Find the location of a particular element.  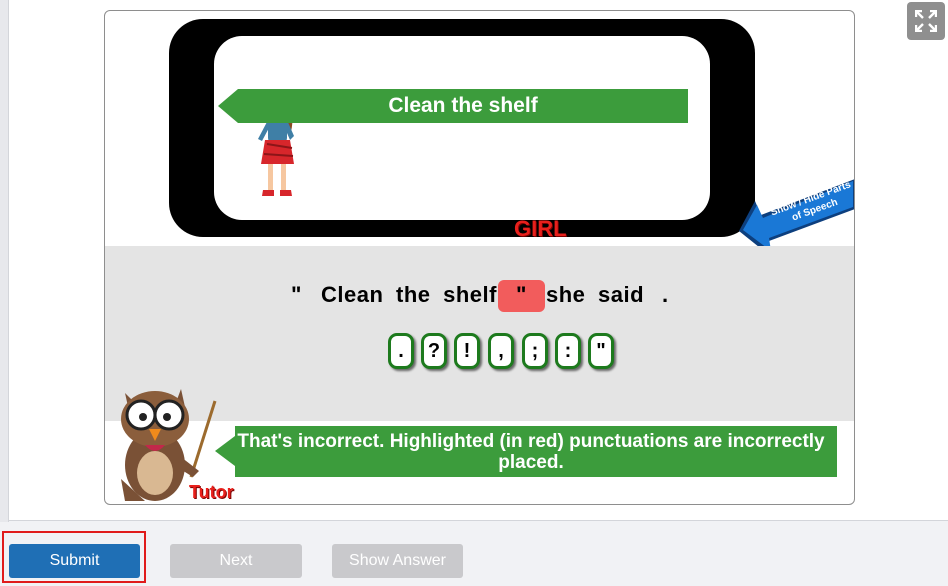

punctuation-option: , is located at coordinates (501, 351).